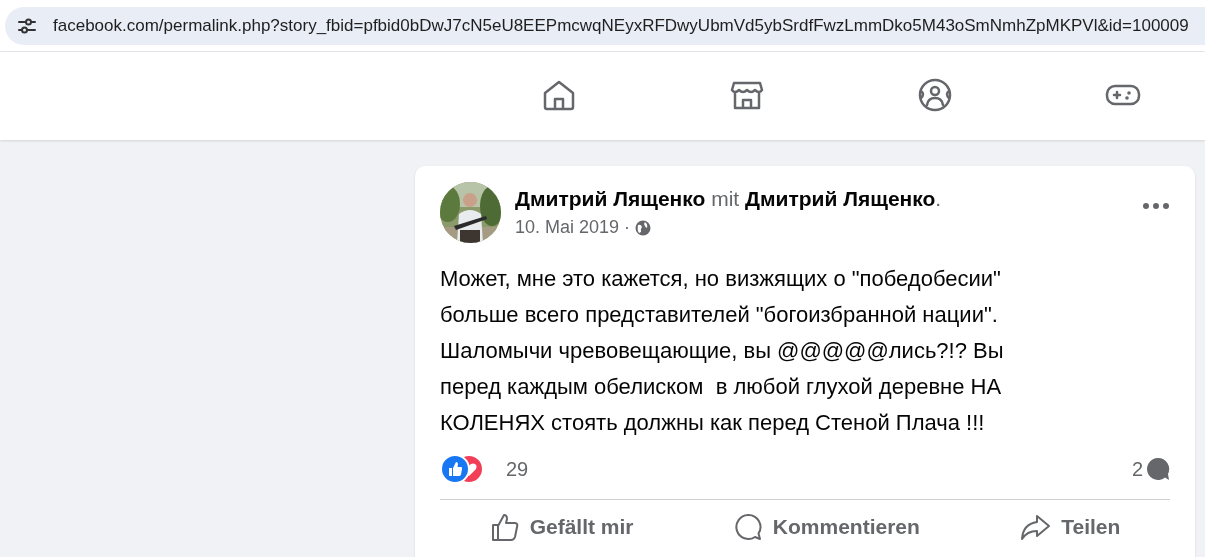 Image resolution: width=1205 pixels, height=557 pixels. Describe the element at coordinates (573, 227) in the screenshot. I see `post-date: 10. Mai 2019 ·` at that location.